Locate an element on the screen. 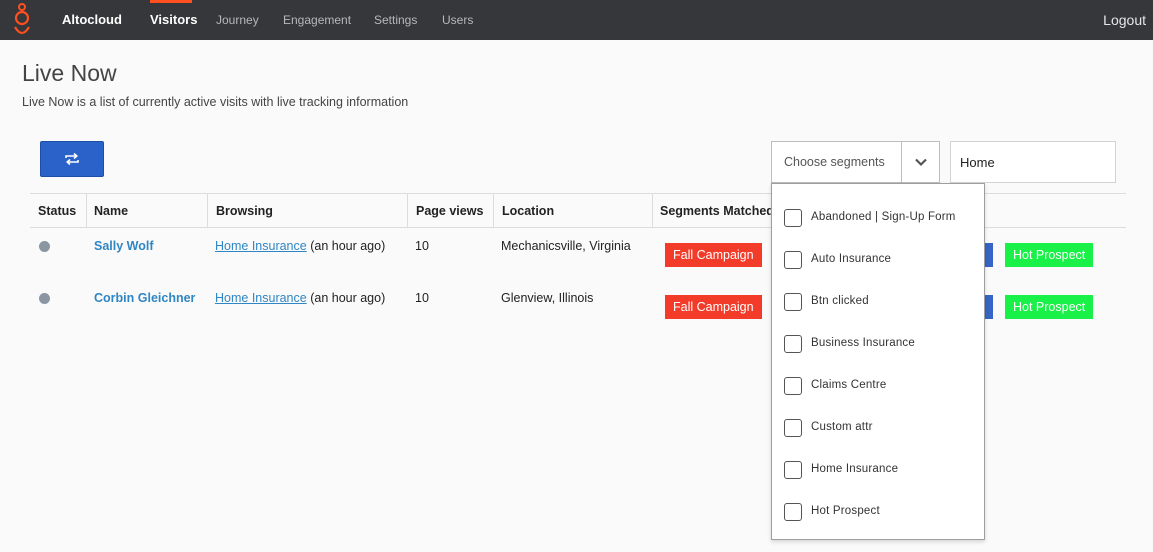 This screenshot has width=1153, height=552. column-header-status: Status is located at coordinates (57, 211).